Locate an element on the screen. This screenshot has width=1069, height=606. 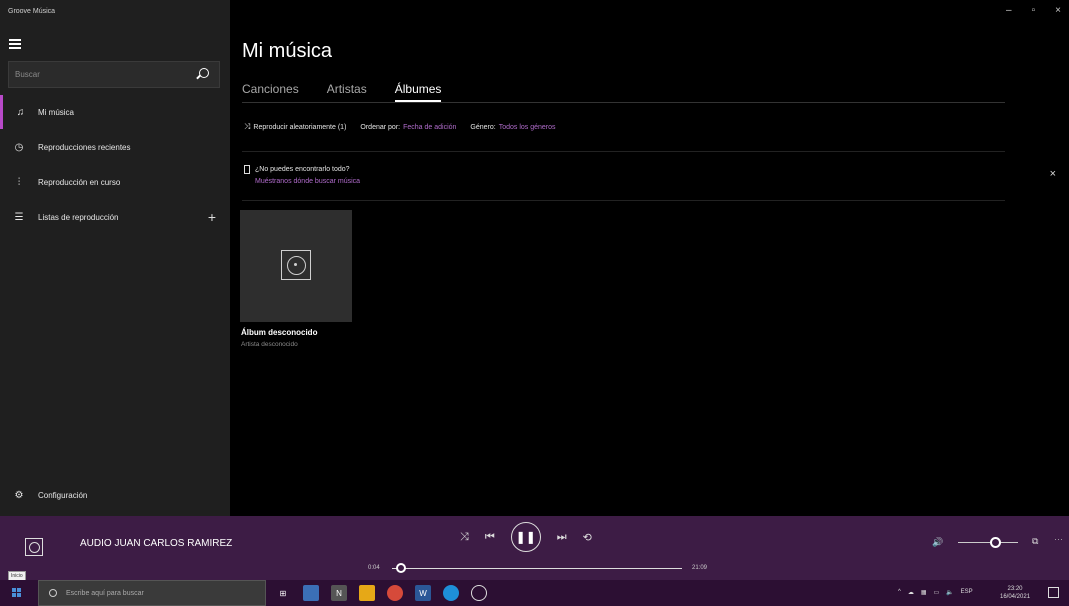
current-time: 0:04 is located at coordinates (374, 568).